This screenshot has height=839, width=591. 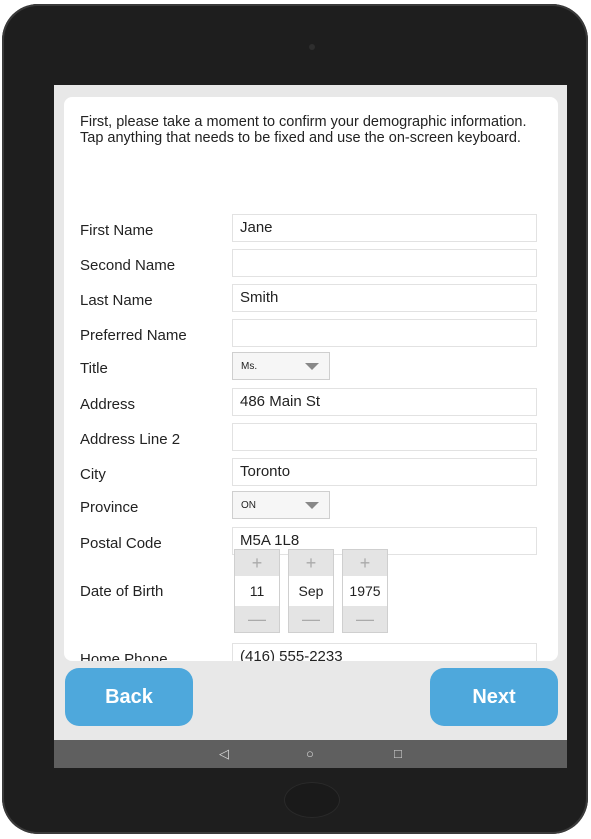 I want to click on home-button, so click(x=312, y=800).